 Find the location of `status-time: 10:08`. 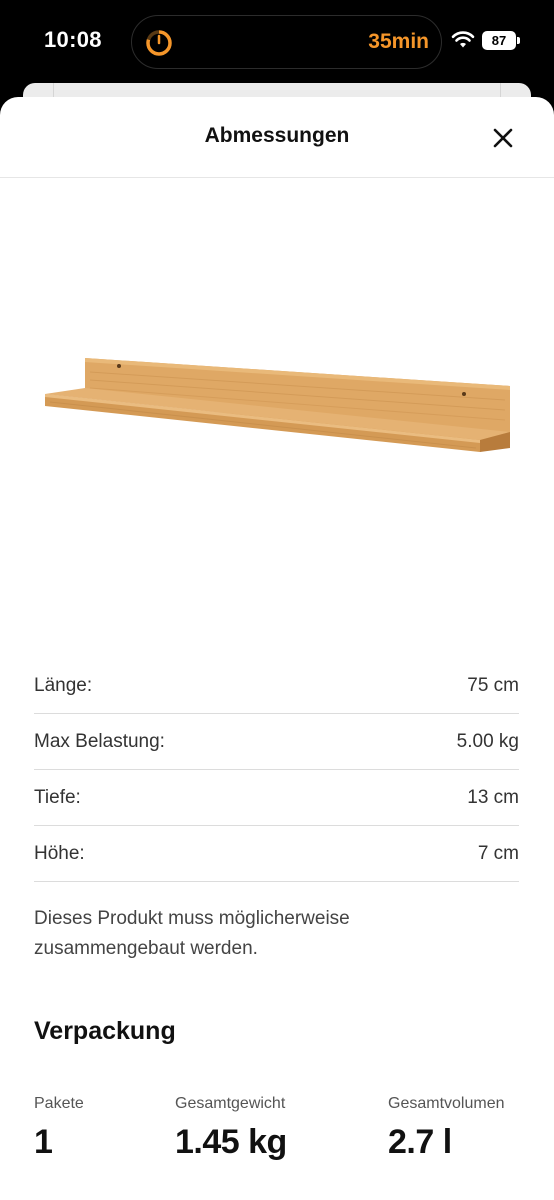

status-time: 10:08 is located at coordinates (73, 39).